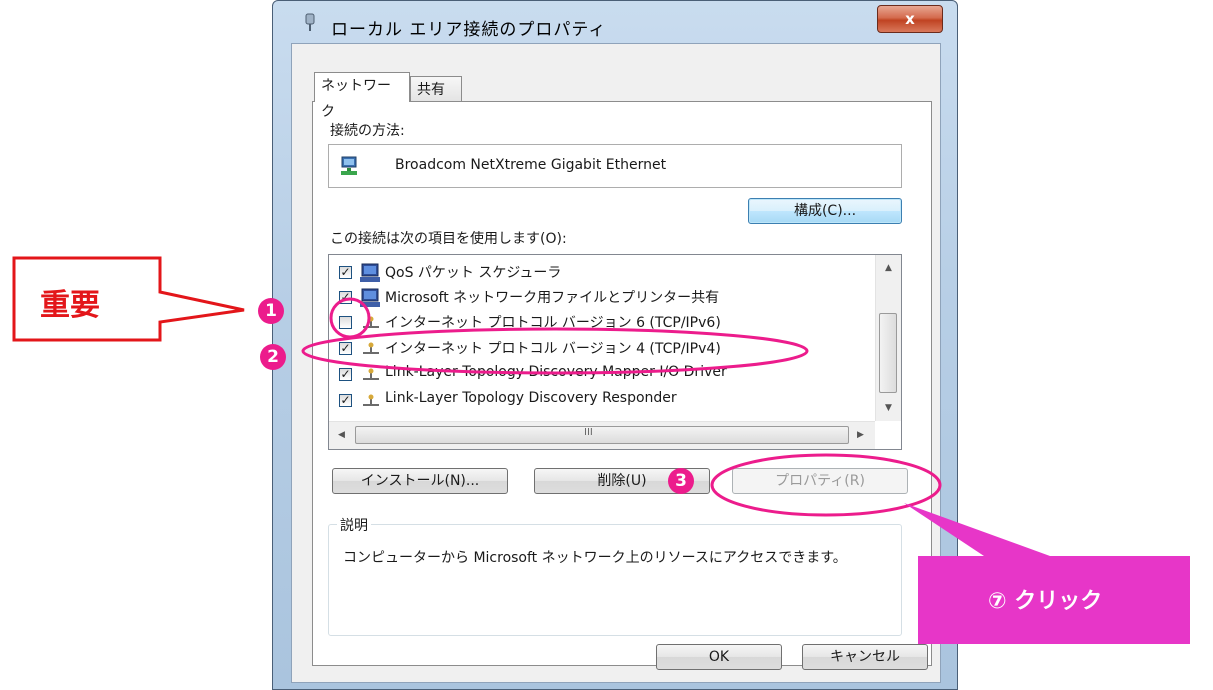 The width and height of the screenshot is (1213, 690). Describe the element at coordinates (553, 323) in the screenshot. I see `item-label: インターネット プロトコル バージョン 6 (TCP/IPv6)` at that location.